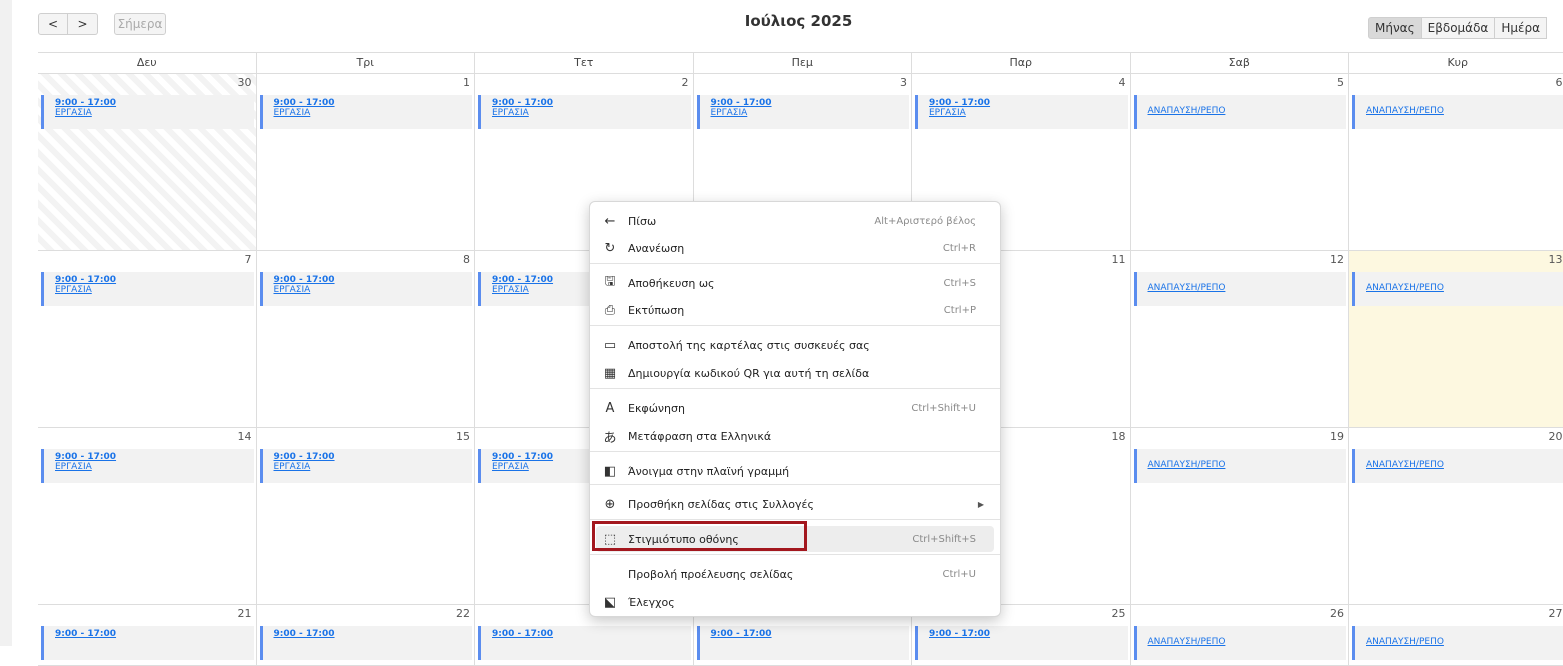 The width and height of the screenshot is (1563, 666). Describe the element at coordinates (83, 24) in the screenshot. I see `next-month-button: >` at that location.